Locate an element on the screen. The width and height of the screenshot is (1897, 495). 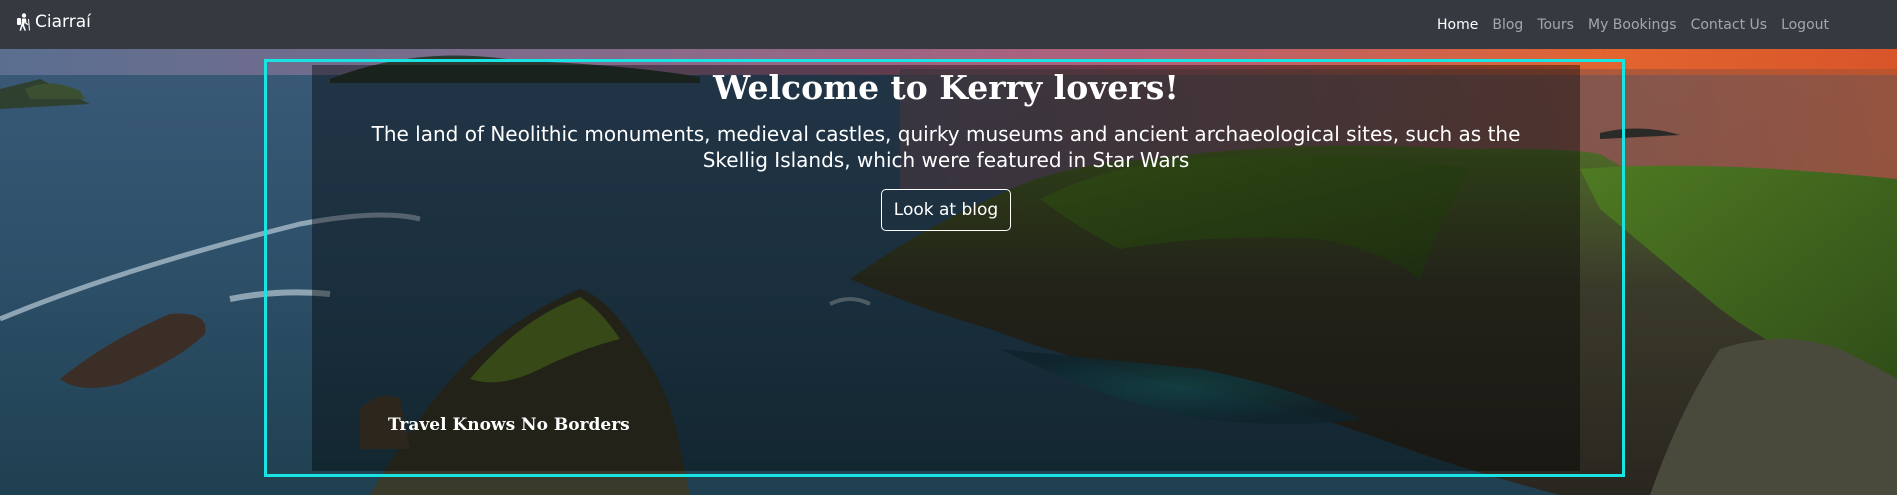
nav-link-my-bookings: My Bookings is located at coordinates (1632, 25).